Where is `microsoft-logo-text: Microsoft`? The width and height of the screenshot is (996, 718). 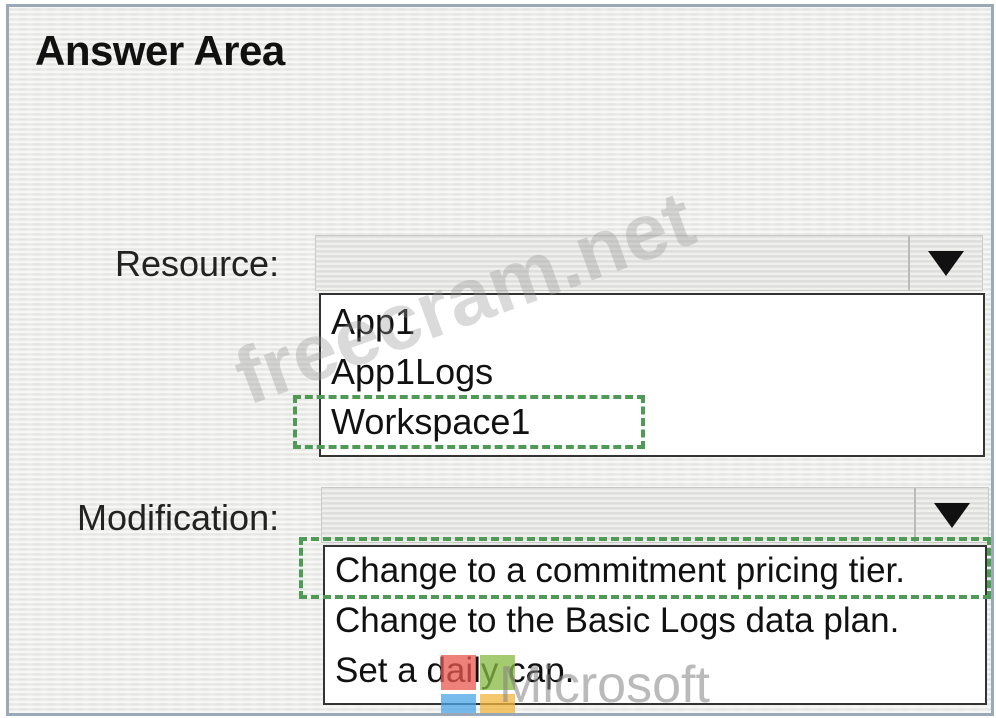 microsoft-logo-text: Microsoft is located at coordinates (604, 685).